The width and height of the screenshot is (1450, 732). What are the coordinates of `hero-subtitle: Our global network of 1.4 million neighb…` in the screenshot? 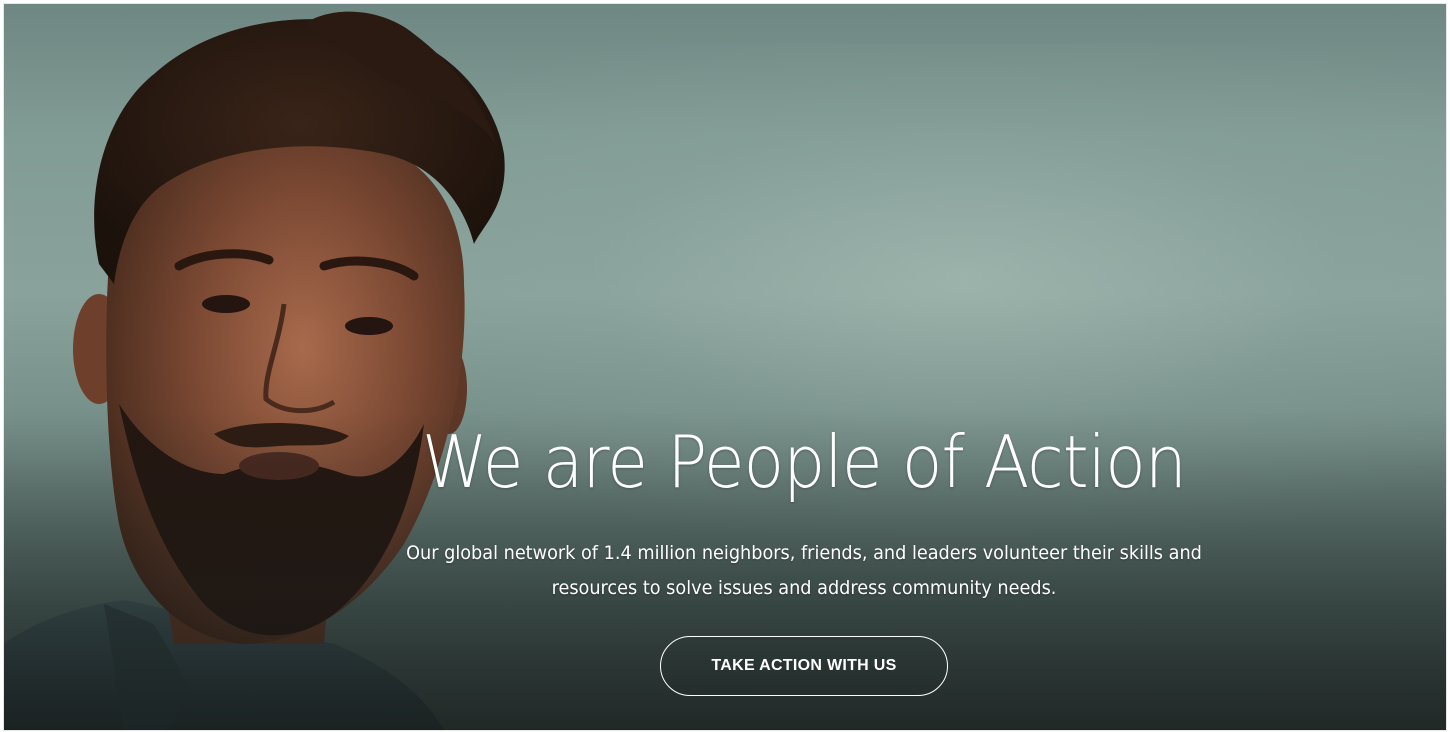 It's located at (804, 571).